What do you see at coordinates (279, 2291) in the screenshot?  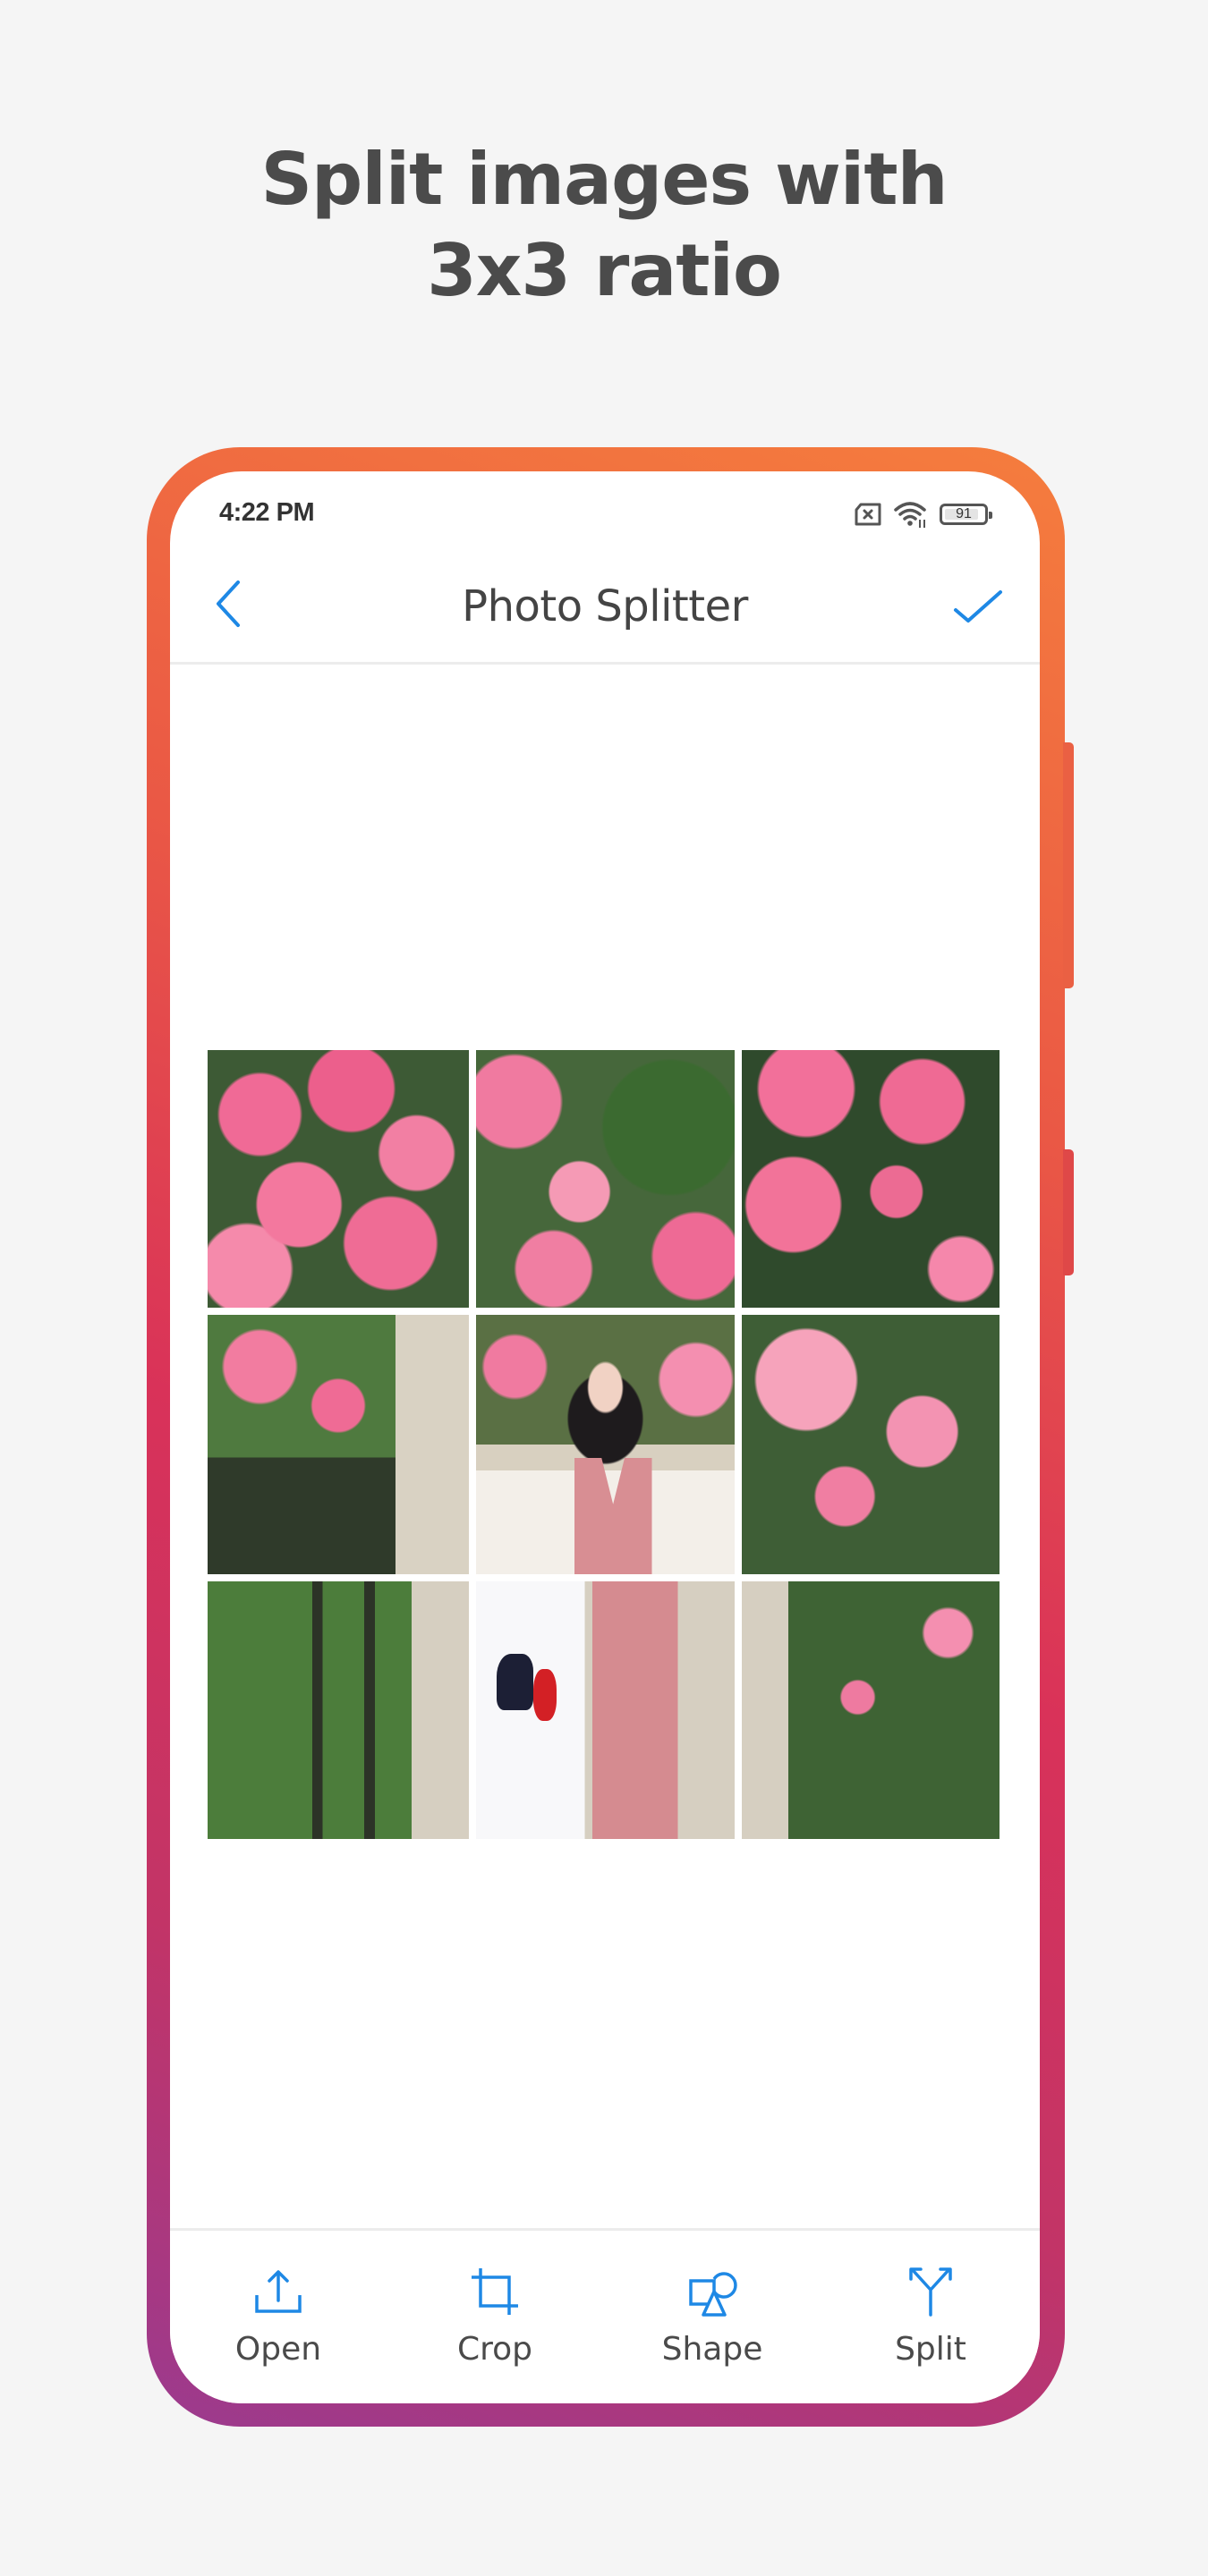 I see `upload-icon` at bounding box center [279, 2291].